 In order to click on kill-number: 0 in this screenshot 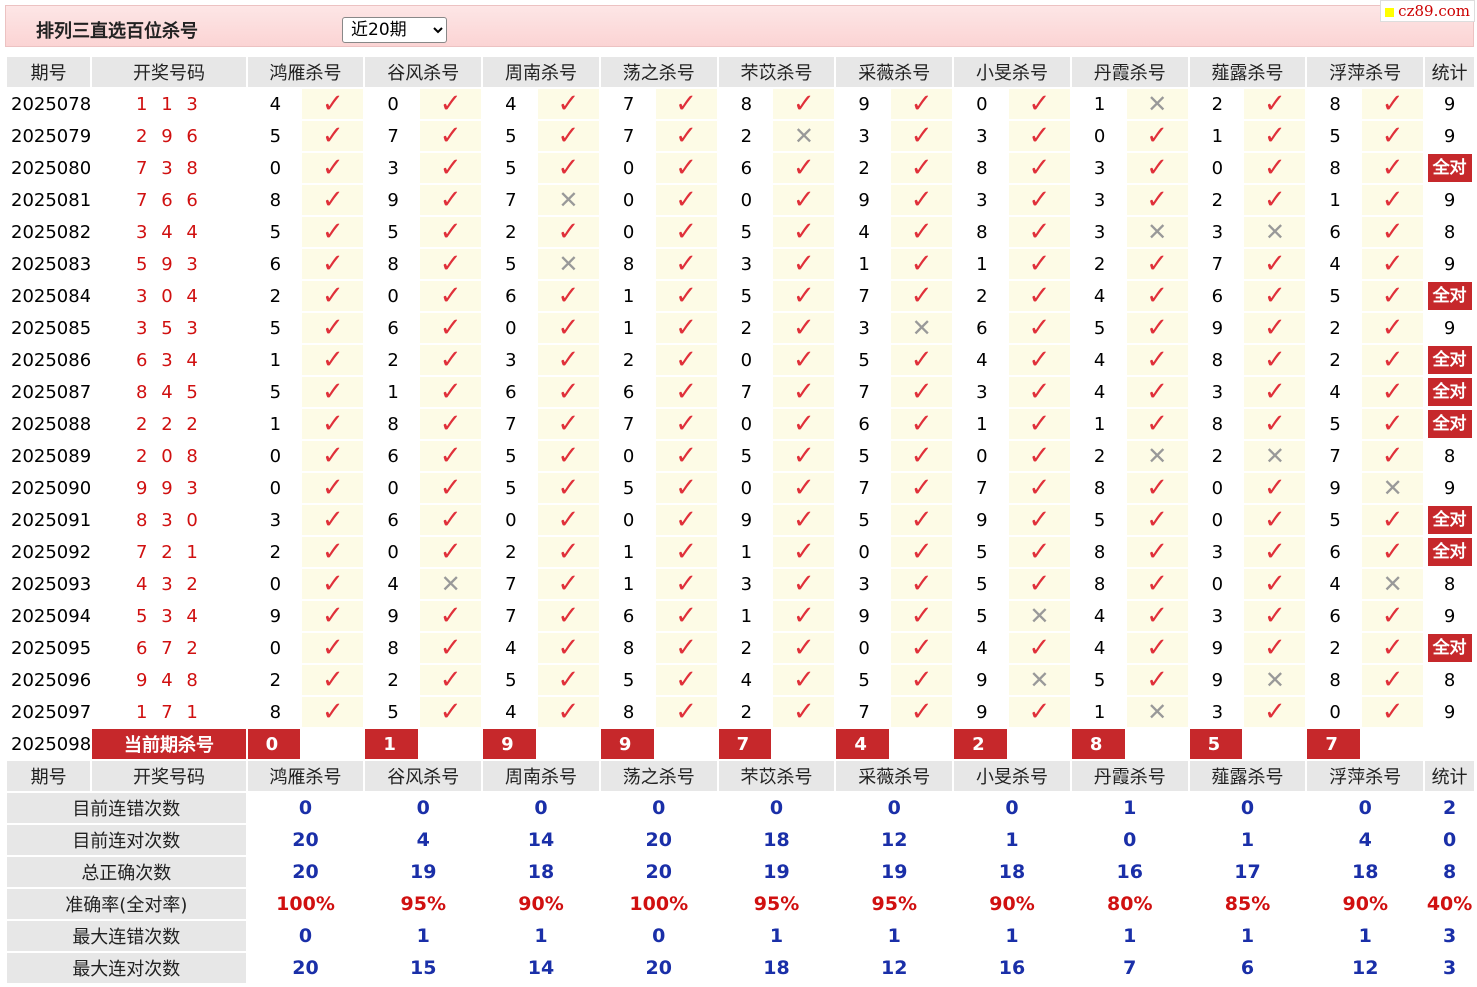, I will do `click(980, 457)`.